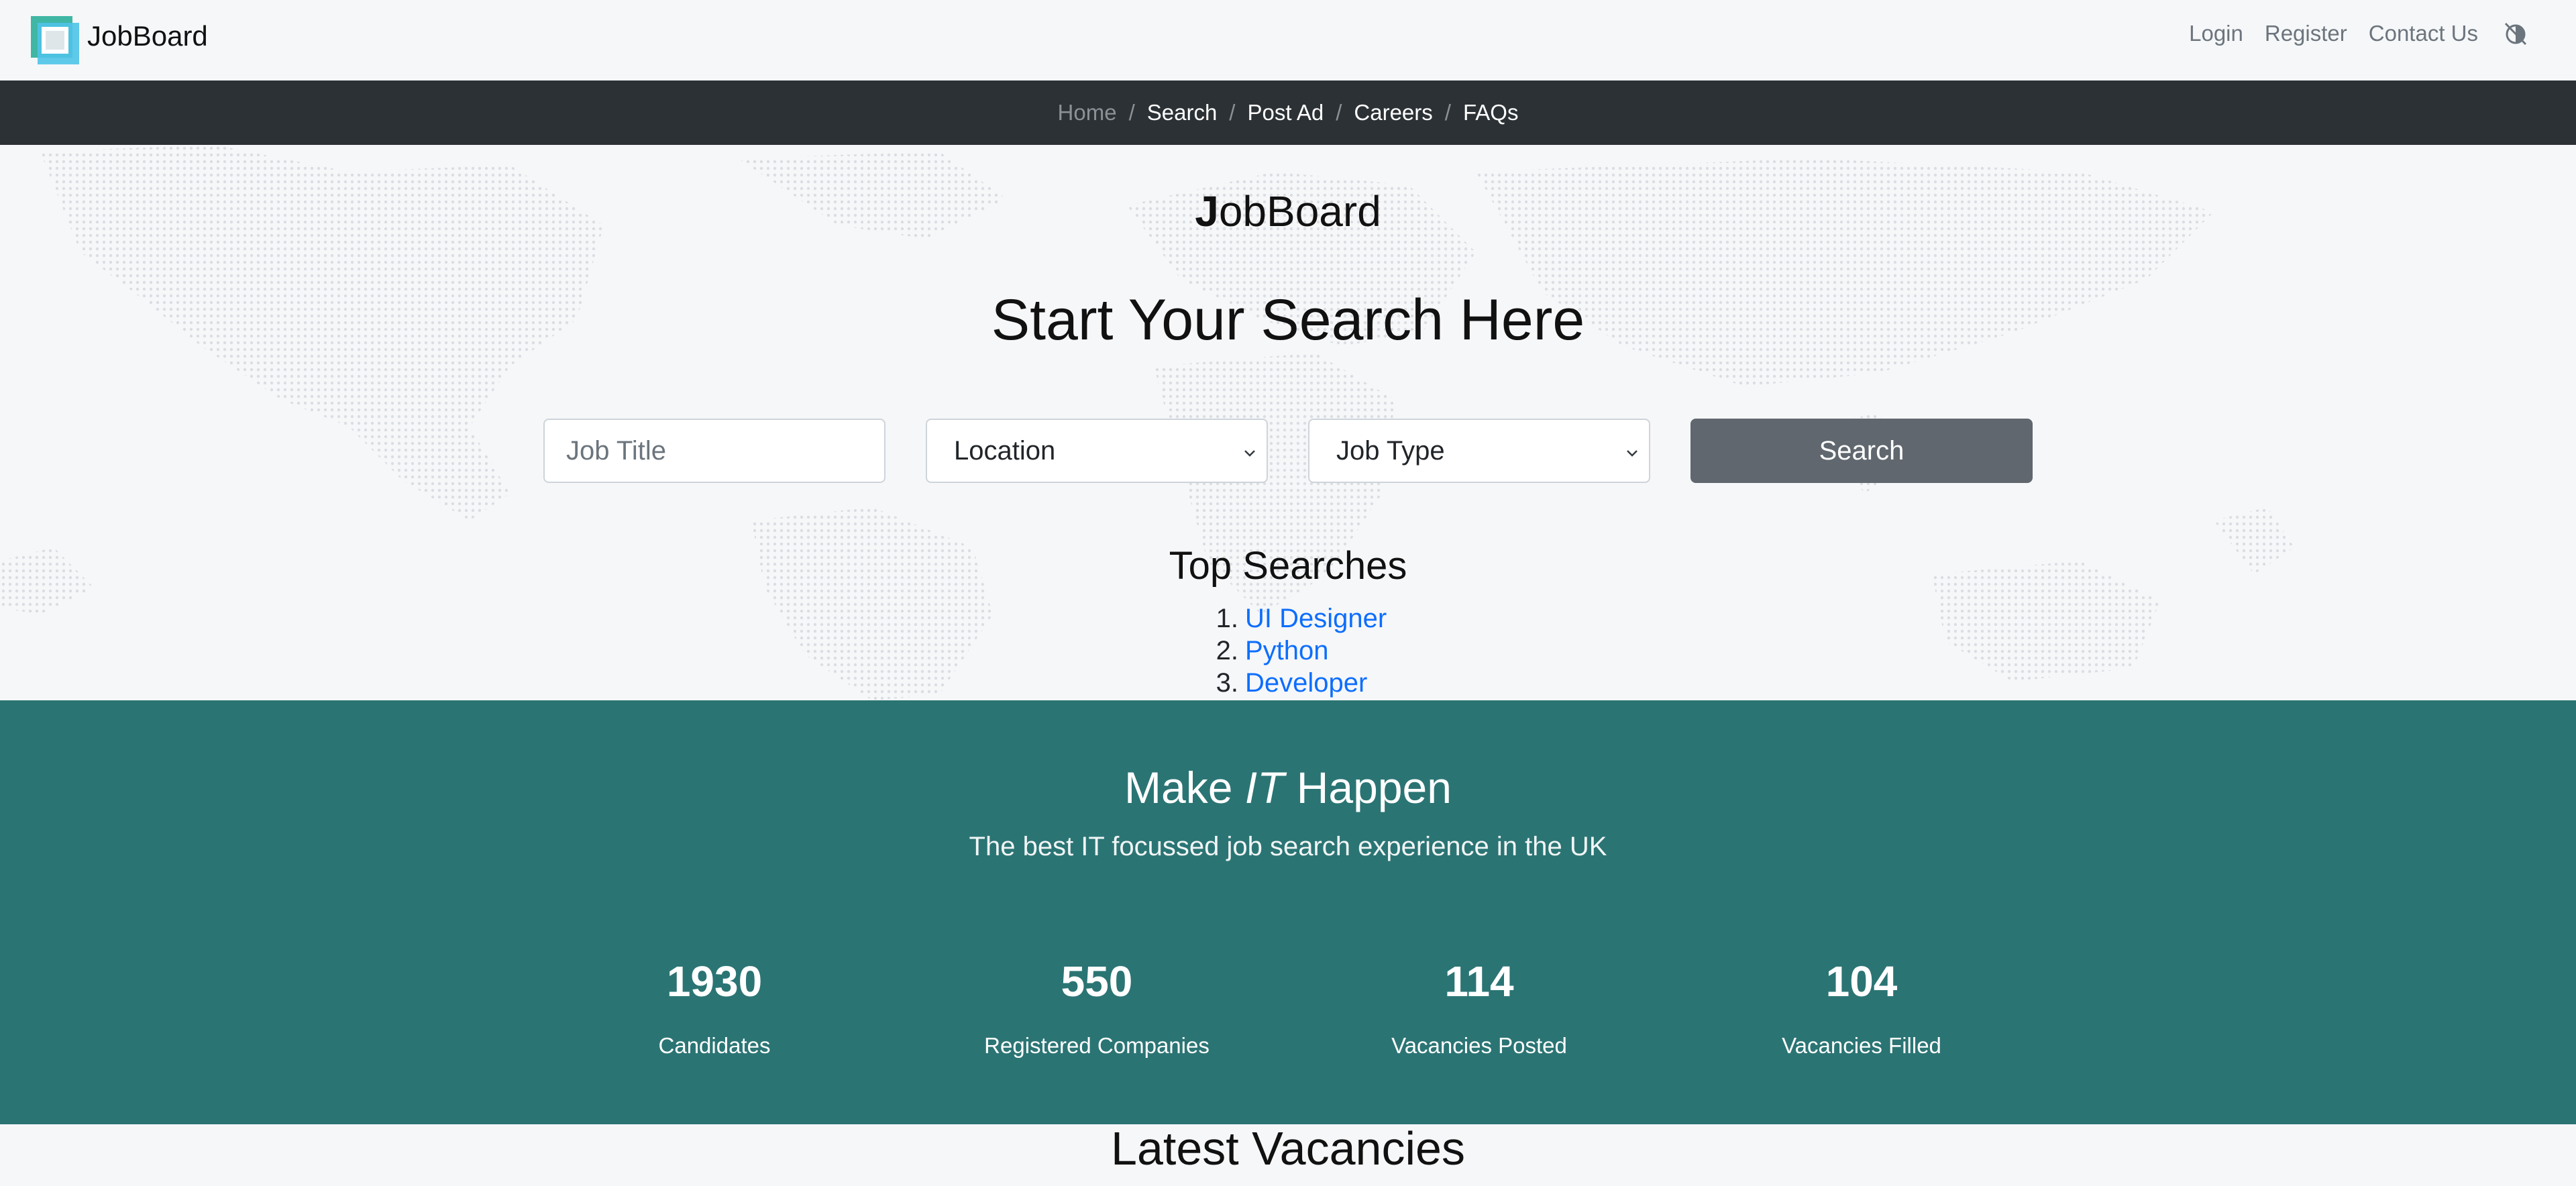  I want to click on location-select: Location, so click(1097, 451).